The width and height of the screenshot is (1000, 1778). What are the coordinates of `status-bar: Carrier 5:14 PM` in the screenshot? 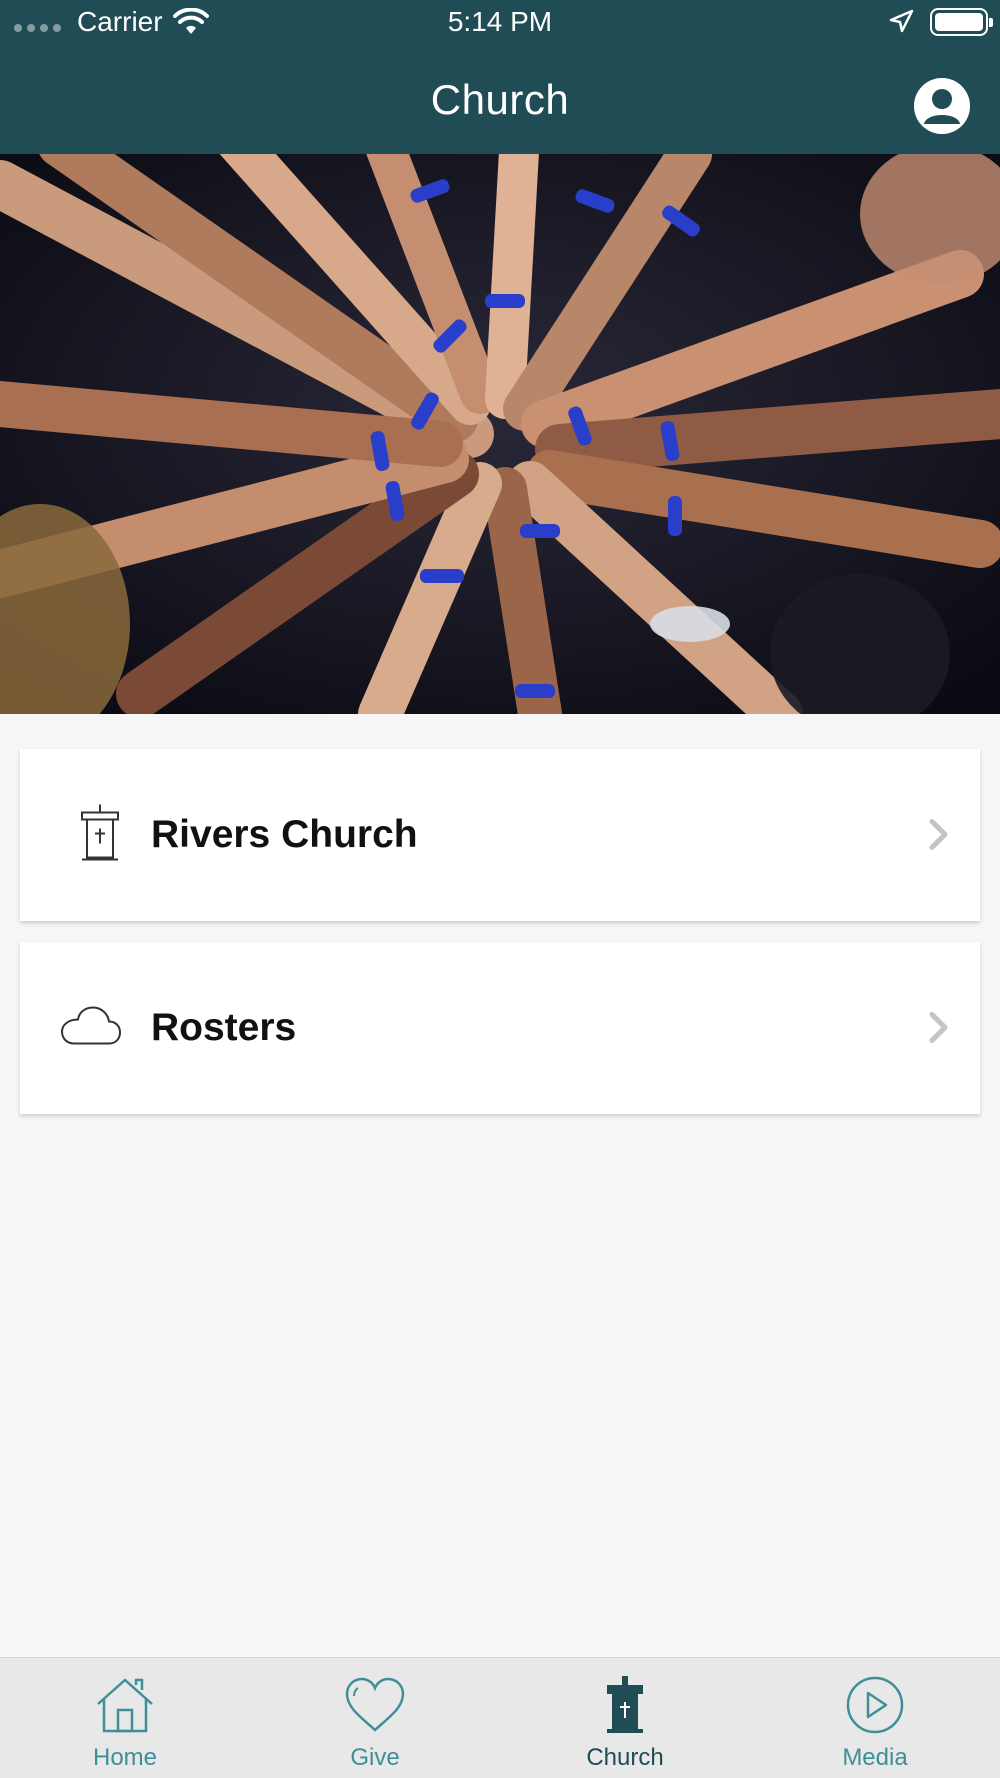 It's located at (500, 24).